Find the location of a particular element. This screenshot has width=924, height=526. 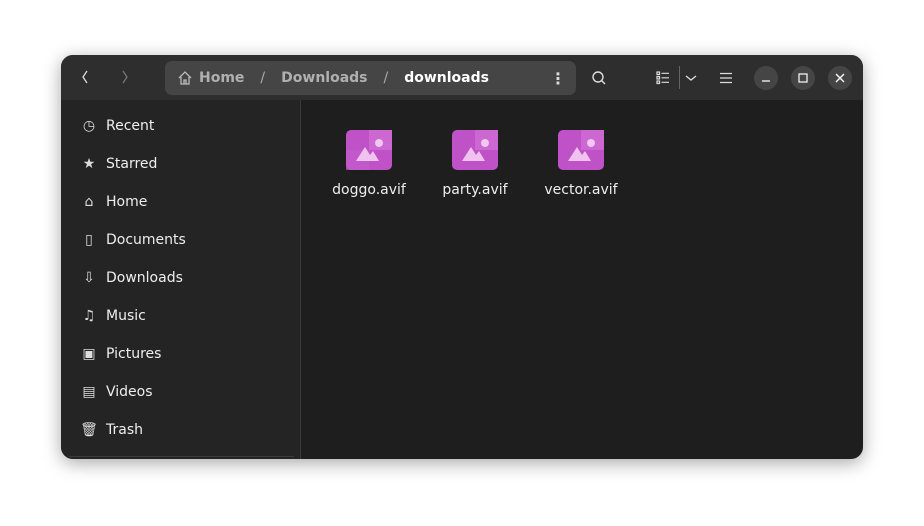

list-view-button is located at coordinates (663, 78).